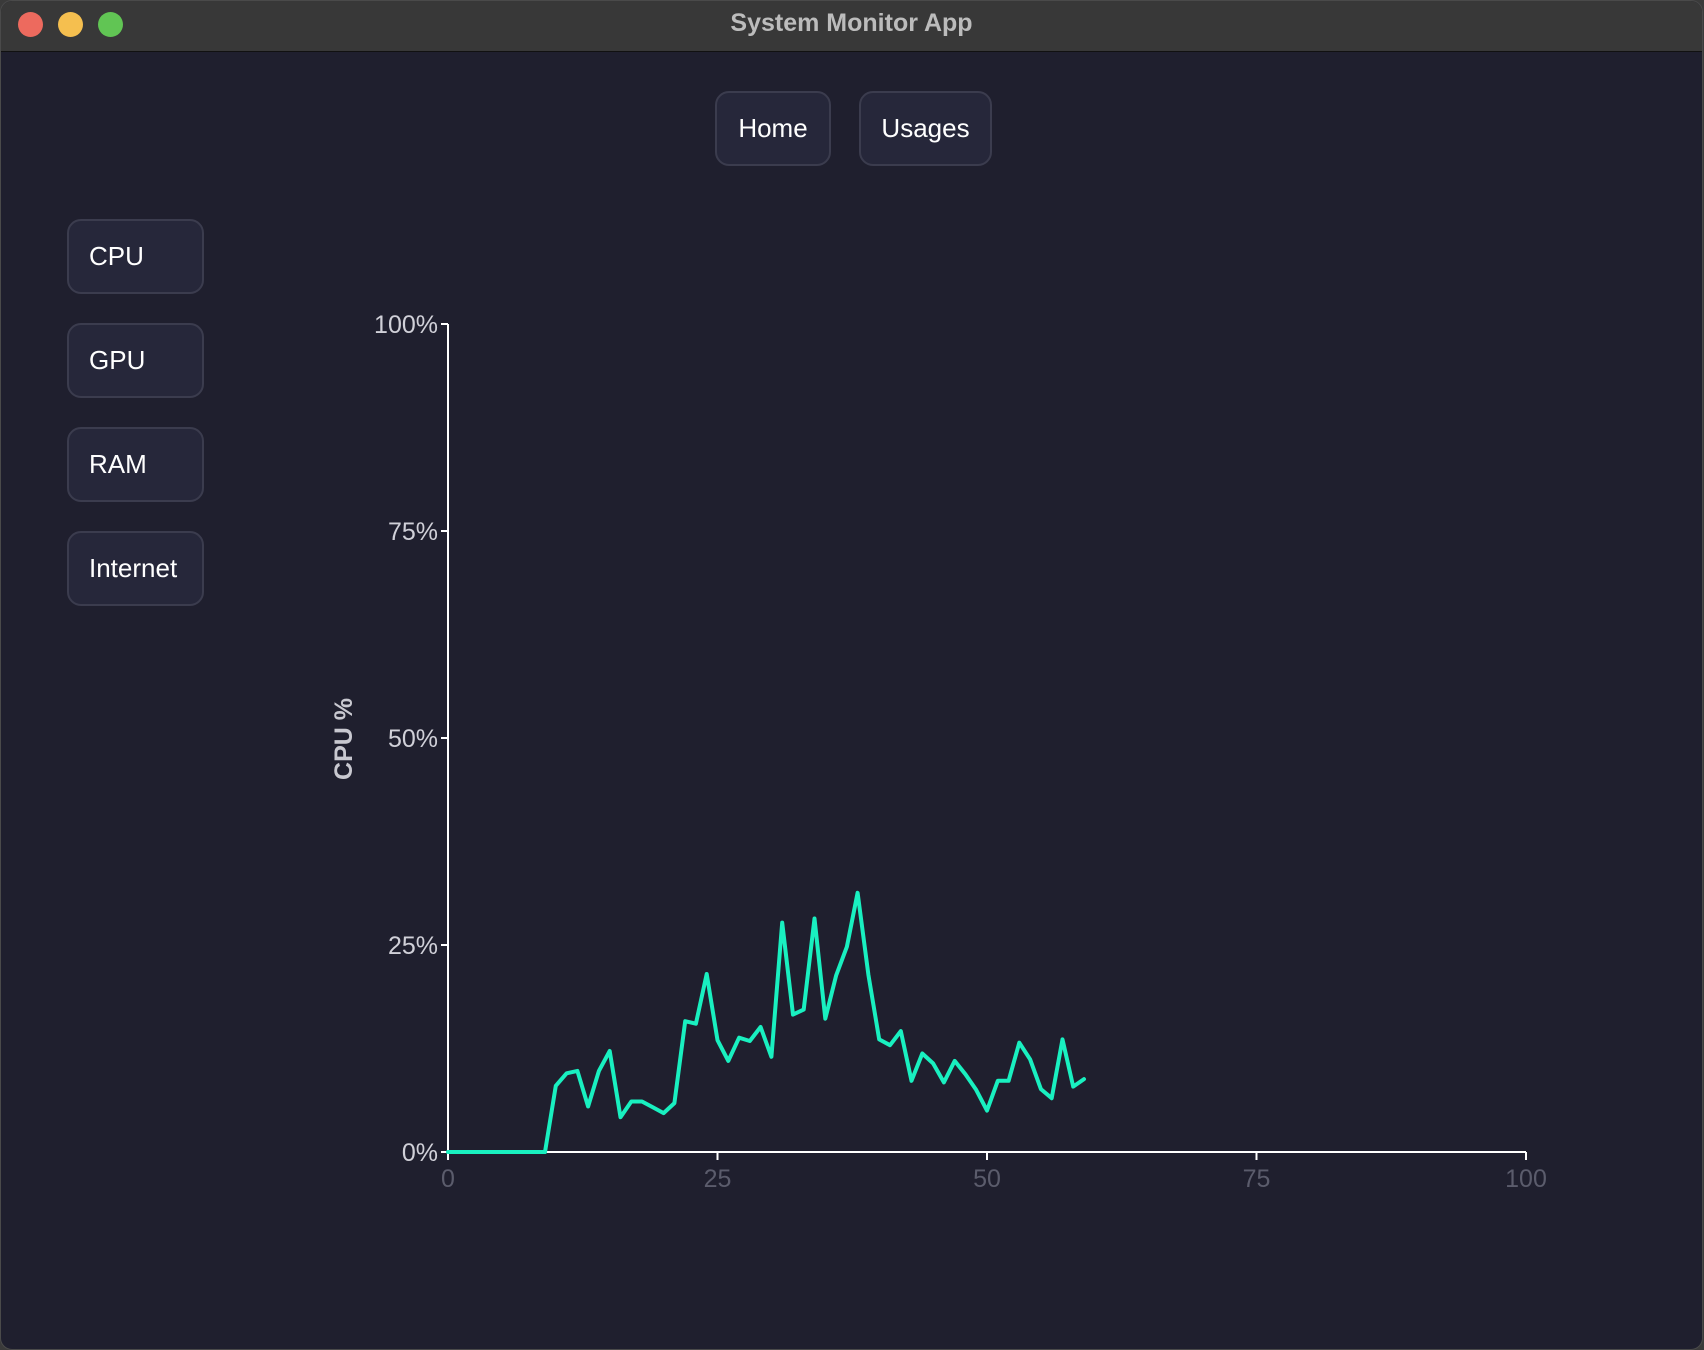 This screenshot has width=1704, height=1350. I want to click on y-tick-label: 0%, so click(420, 1153).